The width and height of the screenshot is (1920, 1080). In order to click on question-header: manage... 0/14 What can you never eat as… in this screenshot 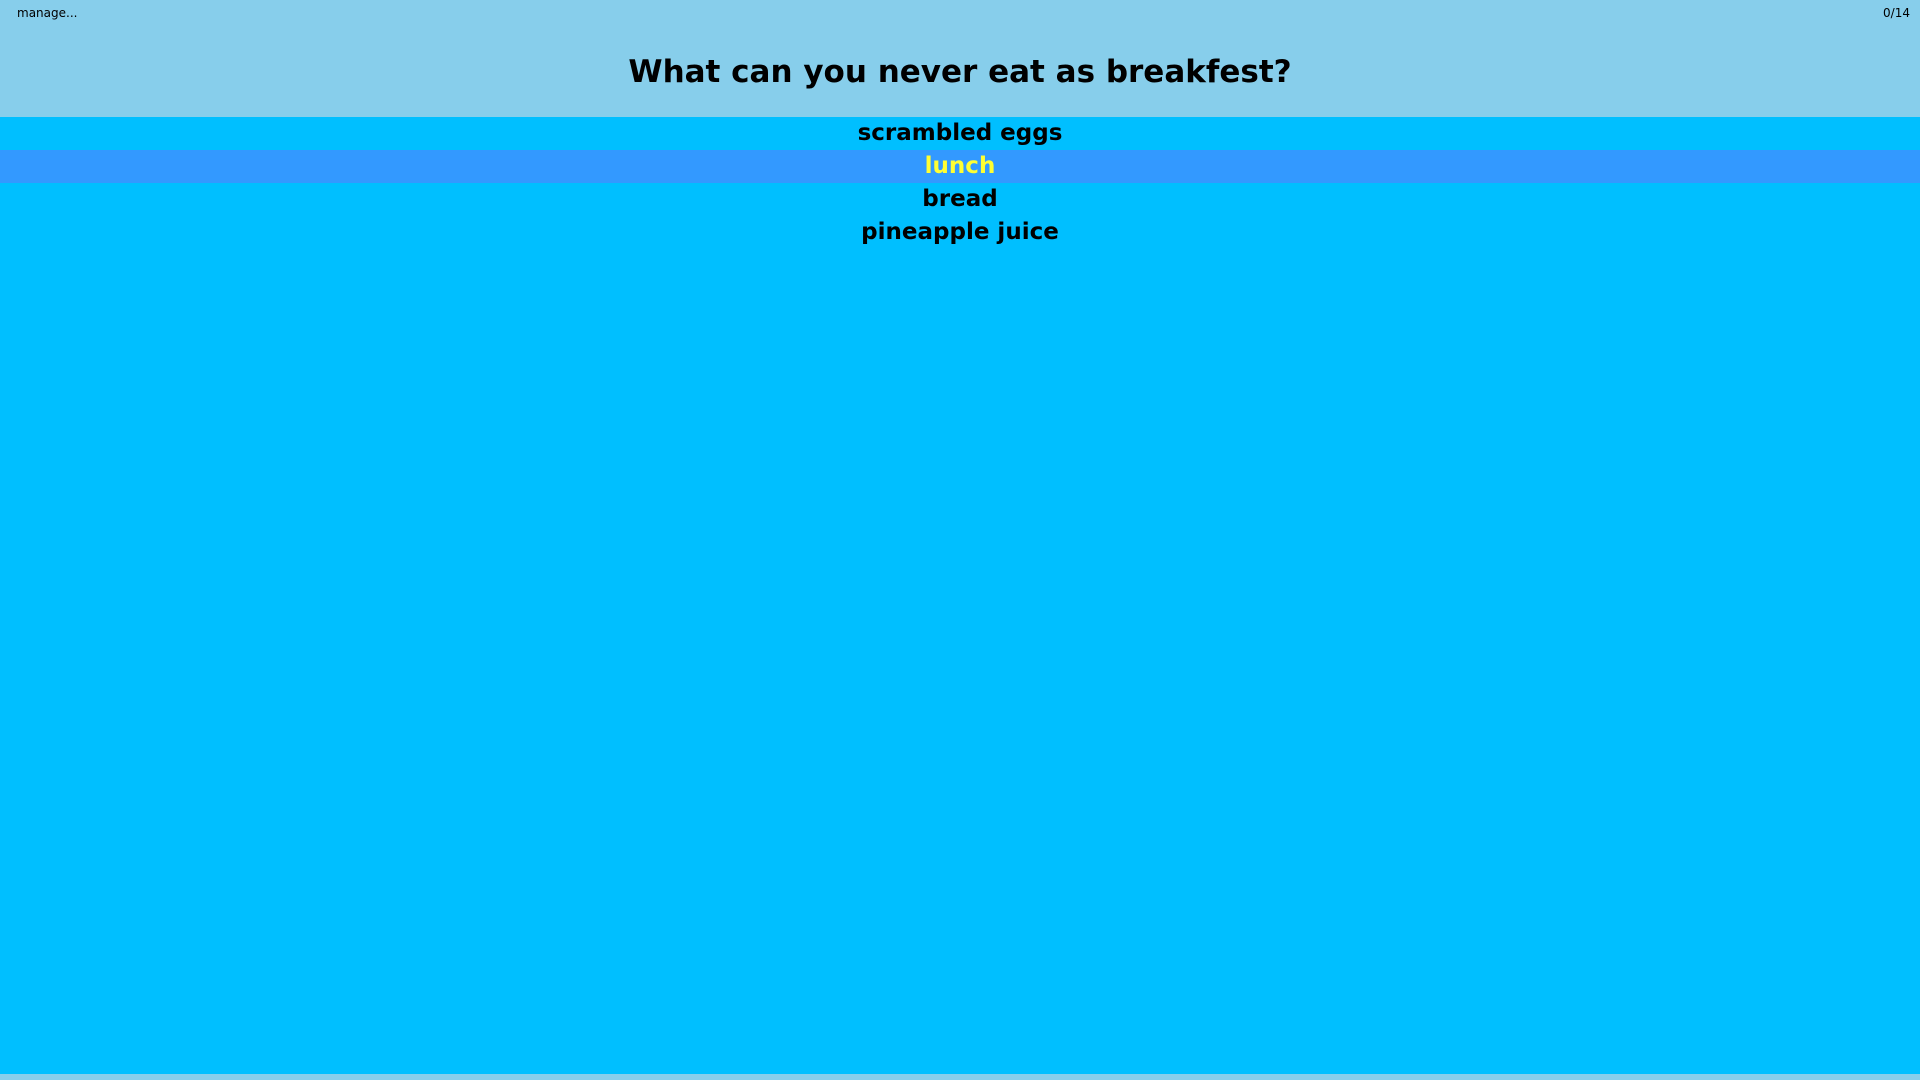, I will do `click(960, 58)`.